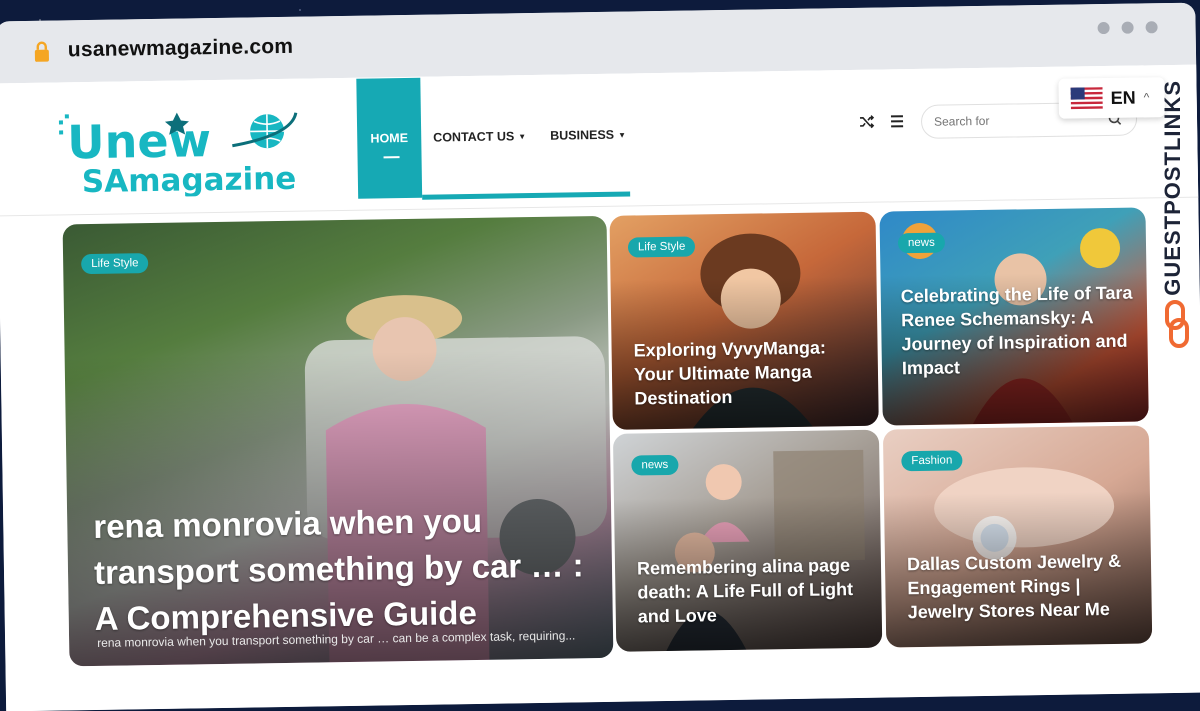 The width and height of the screenshot is (1200, 711). I want to click on logo-text-bottom: SAmagazine, so click(189, 180).